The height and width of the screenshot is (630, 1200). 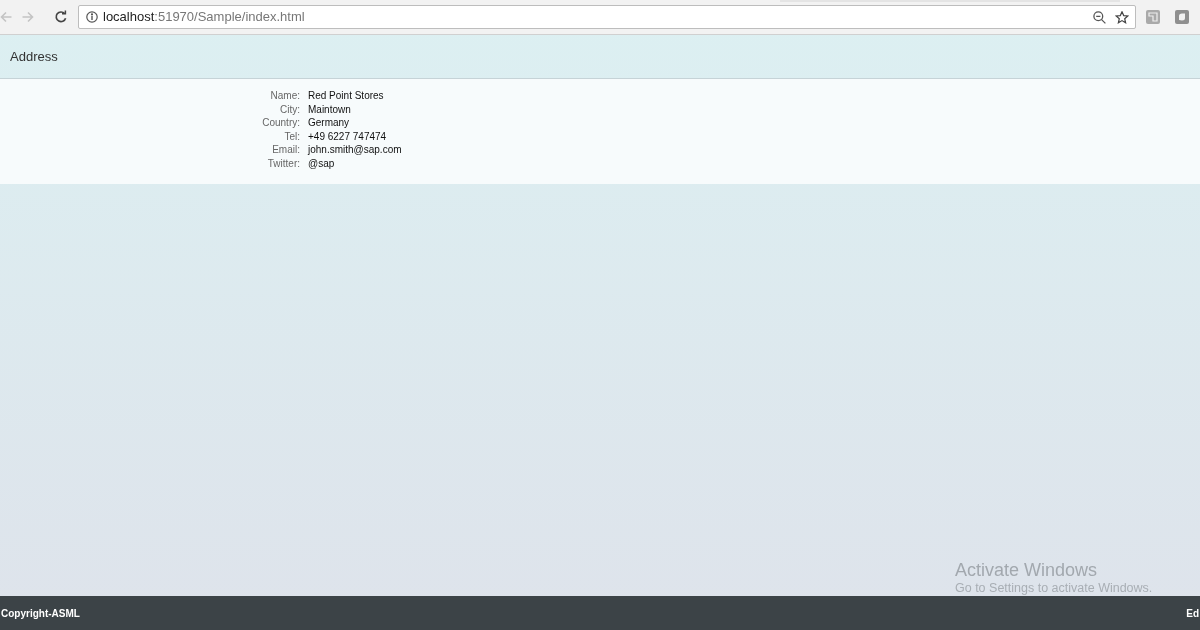 I want to click on field-value: Maintown, so click(x=330, y=109).